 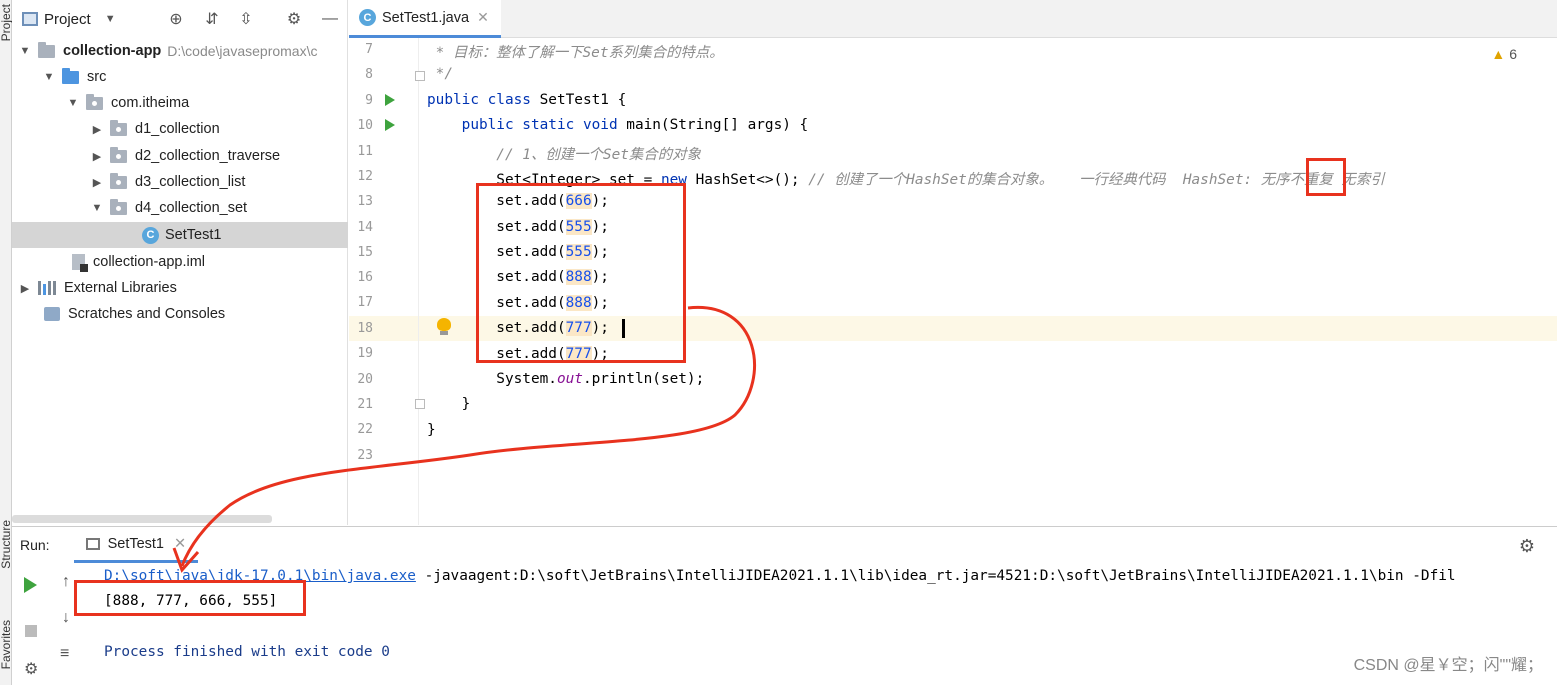 I want to click on tab-settest1-java: C SetTest1.java ✕, so click(x=425, y=19).